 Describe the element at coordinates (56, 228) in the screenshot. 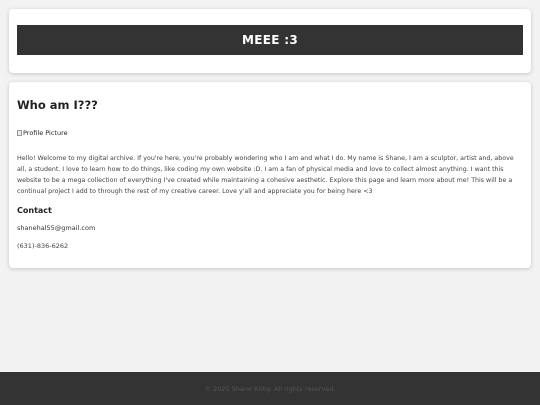

I see `contact-email: shanehal55@gmail.com` at that location.